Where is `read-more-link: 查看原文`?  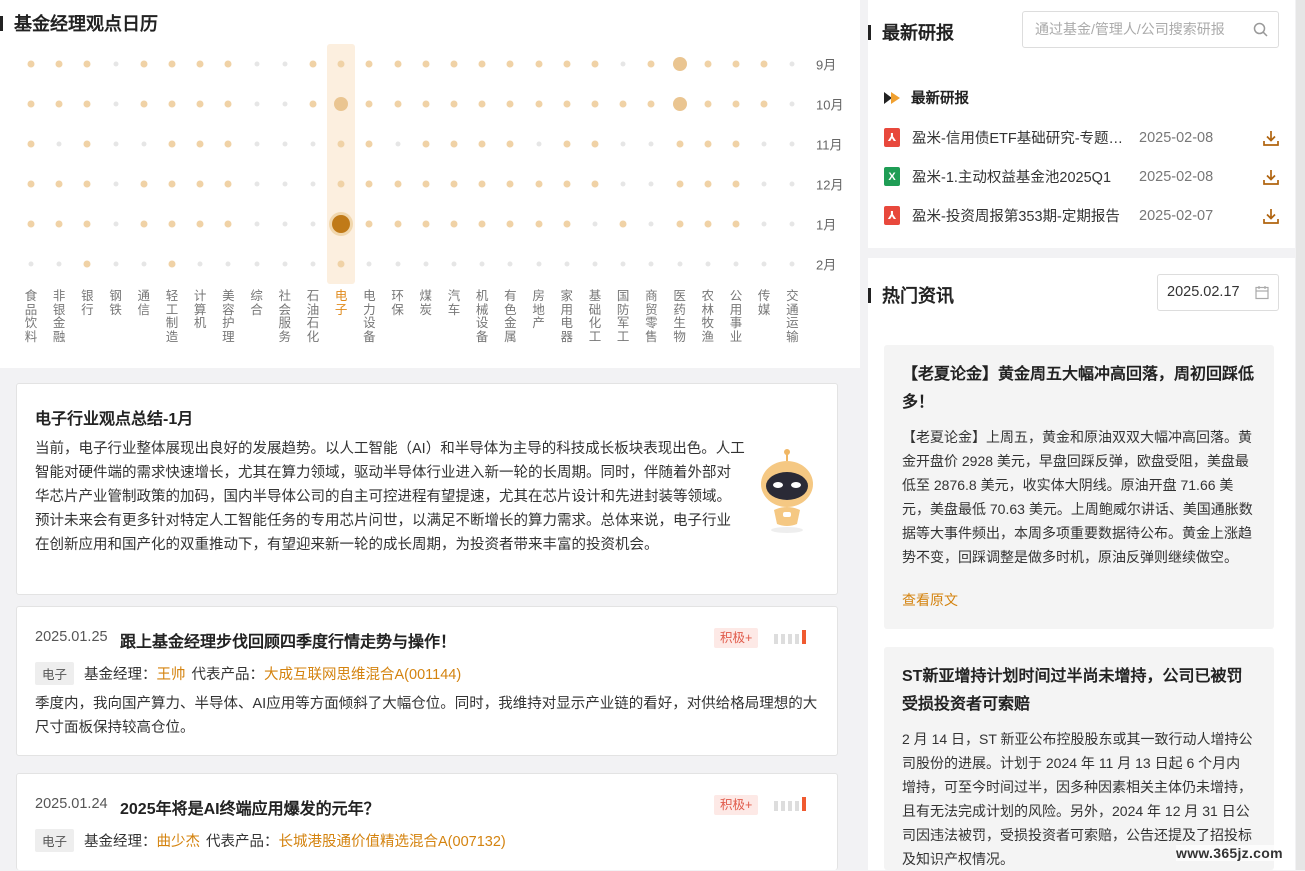 read-more-link: 查看原文 is located at coordinates (930, 600).